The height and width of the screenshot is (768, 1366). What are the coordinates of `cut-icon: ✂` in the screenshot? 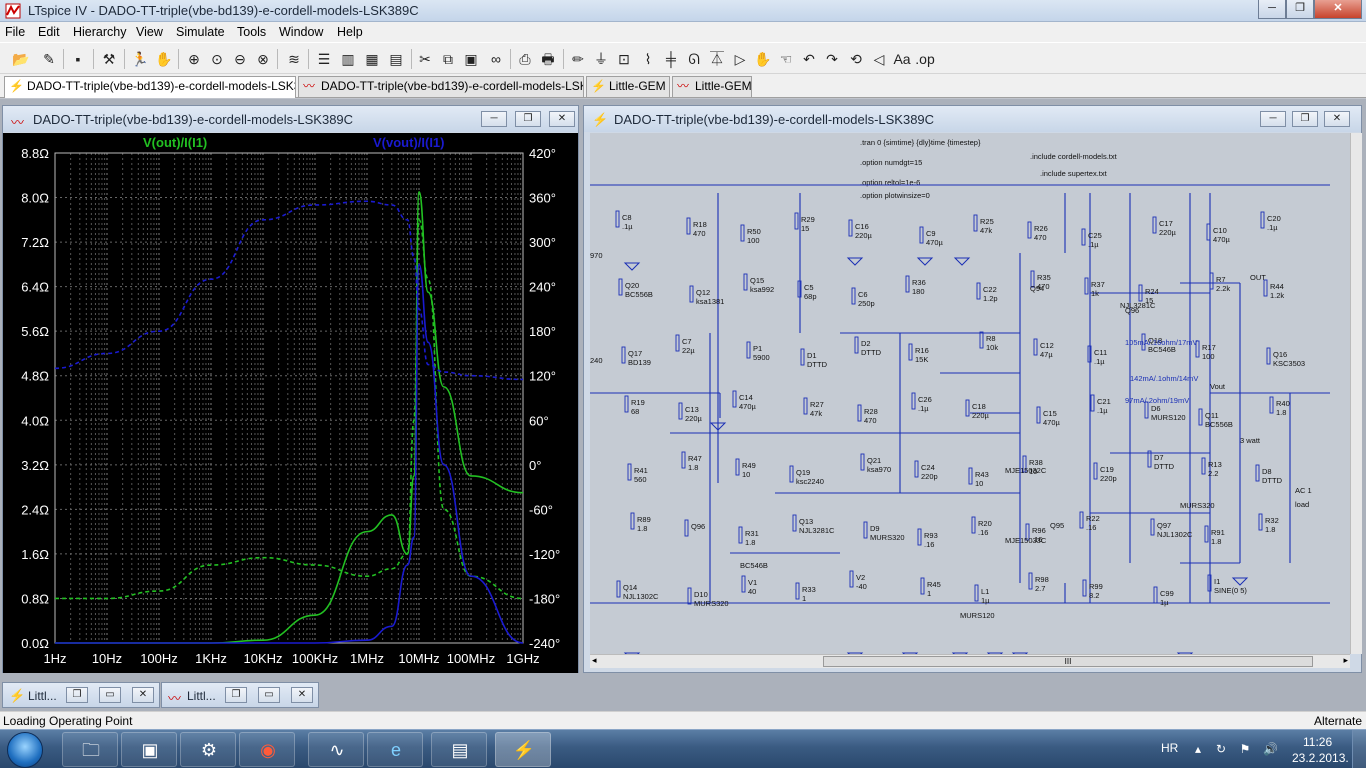 It's located at (425, 59).